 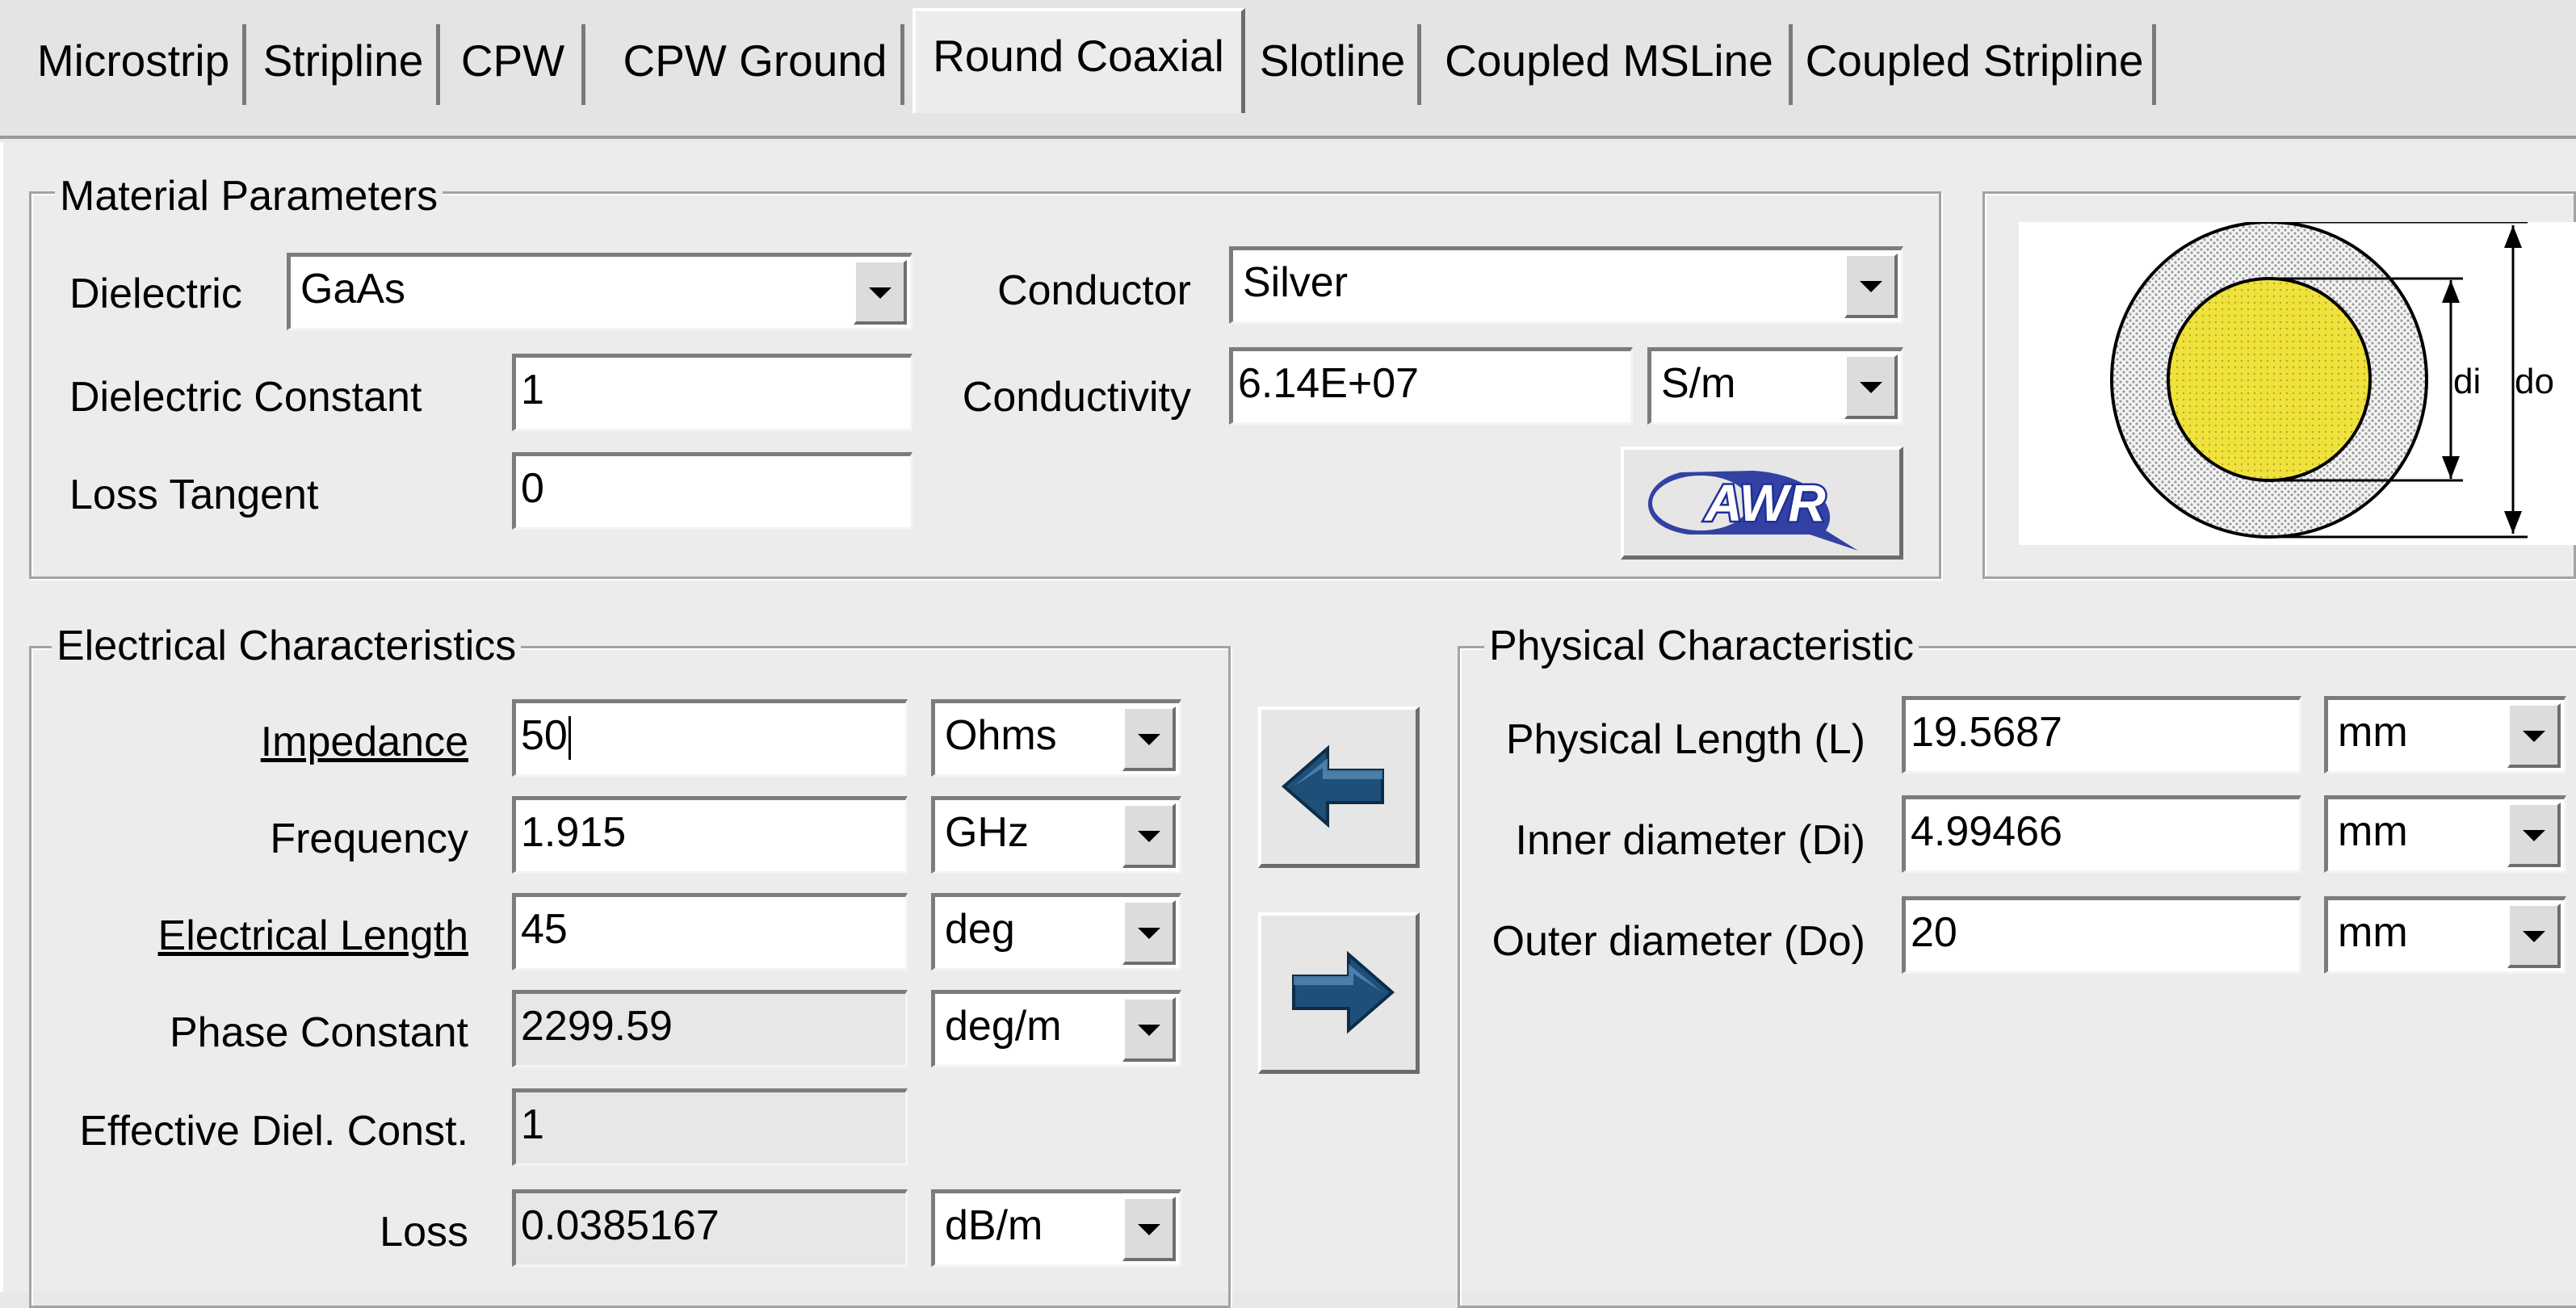 What do you see at coordinates (135, 64) in the screenshot?
I see `tab-microstrip: Microstrip` at bounding box center [135, 64].